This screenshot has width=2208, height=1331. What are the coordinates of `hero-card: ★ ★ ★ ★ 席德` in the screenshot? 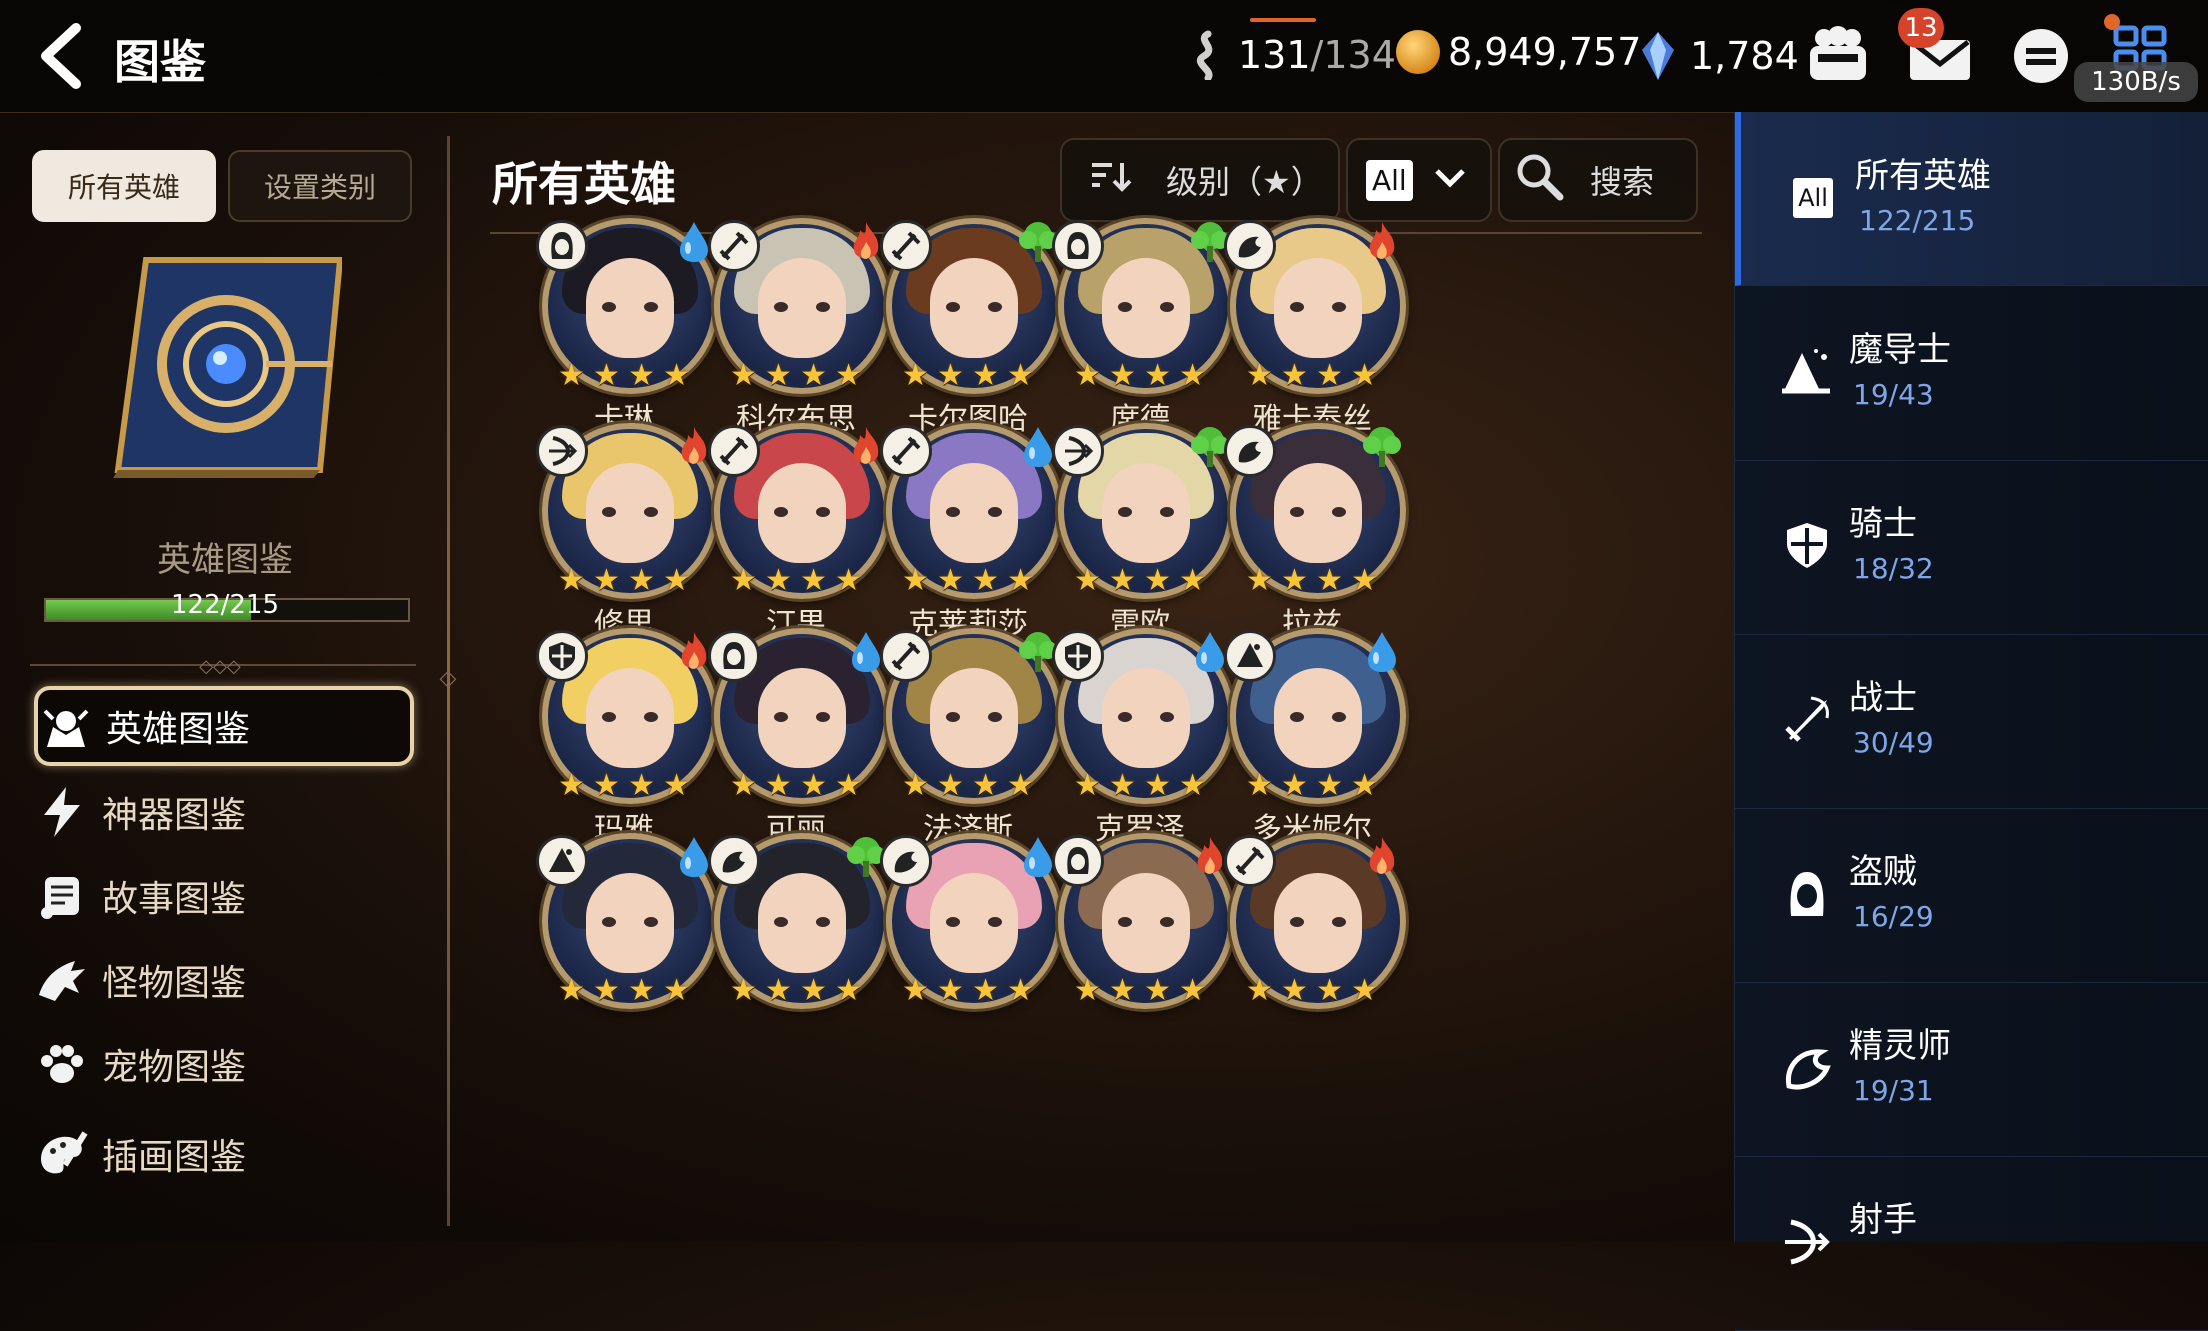 It's located at (1138, 333).